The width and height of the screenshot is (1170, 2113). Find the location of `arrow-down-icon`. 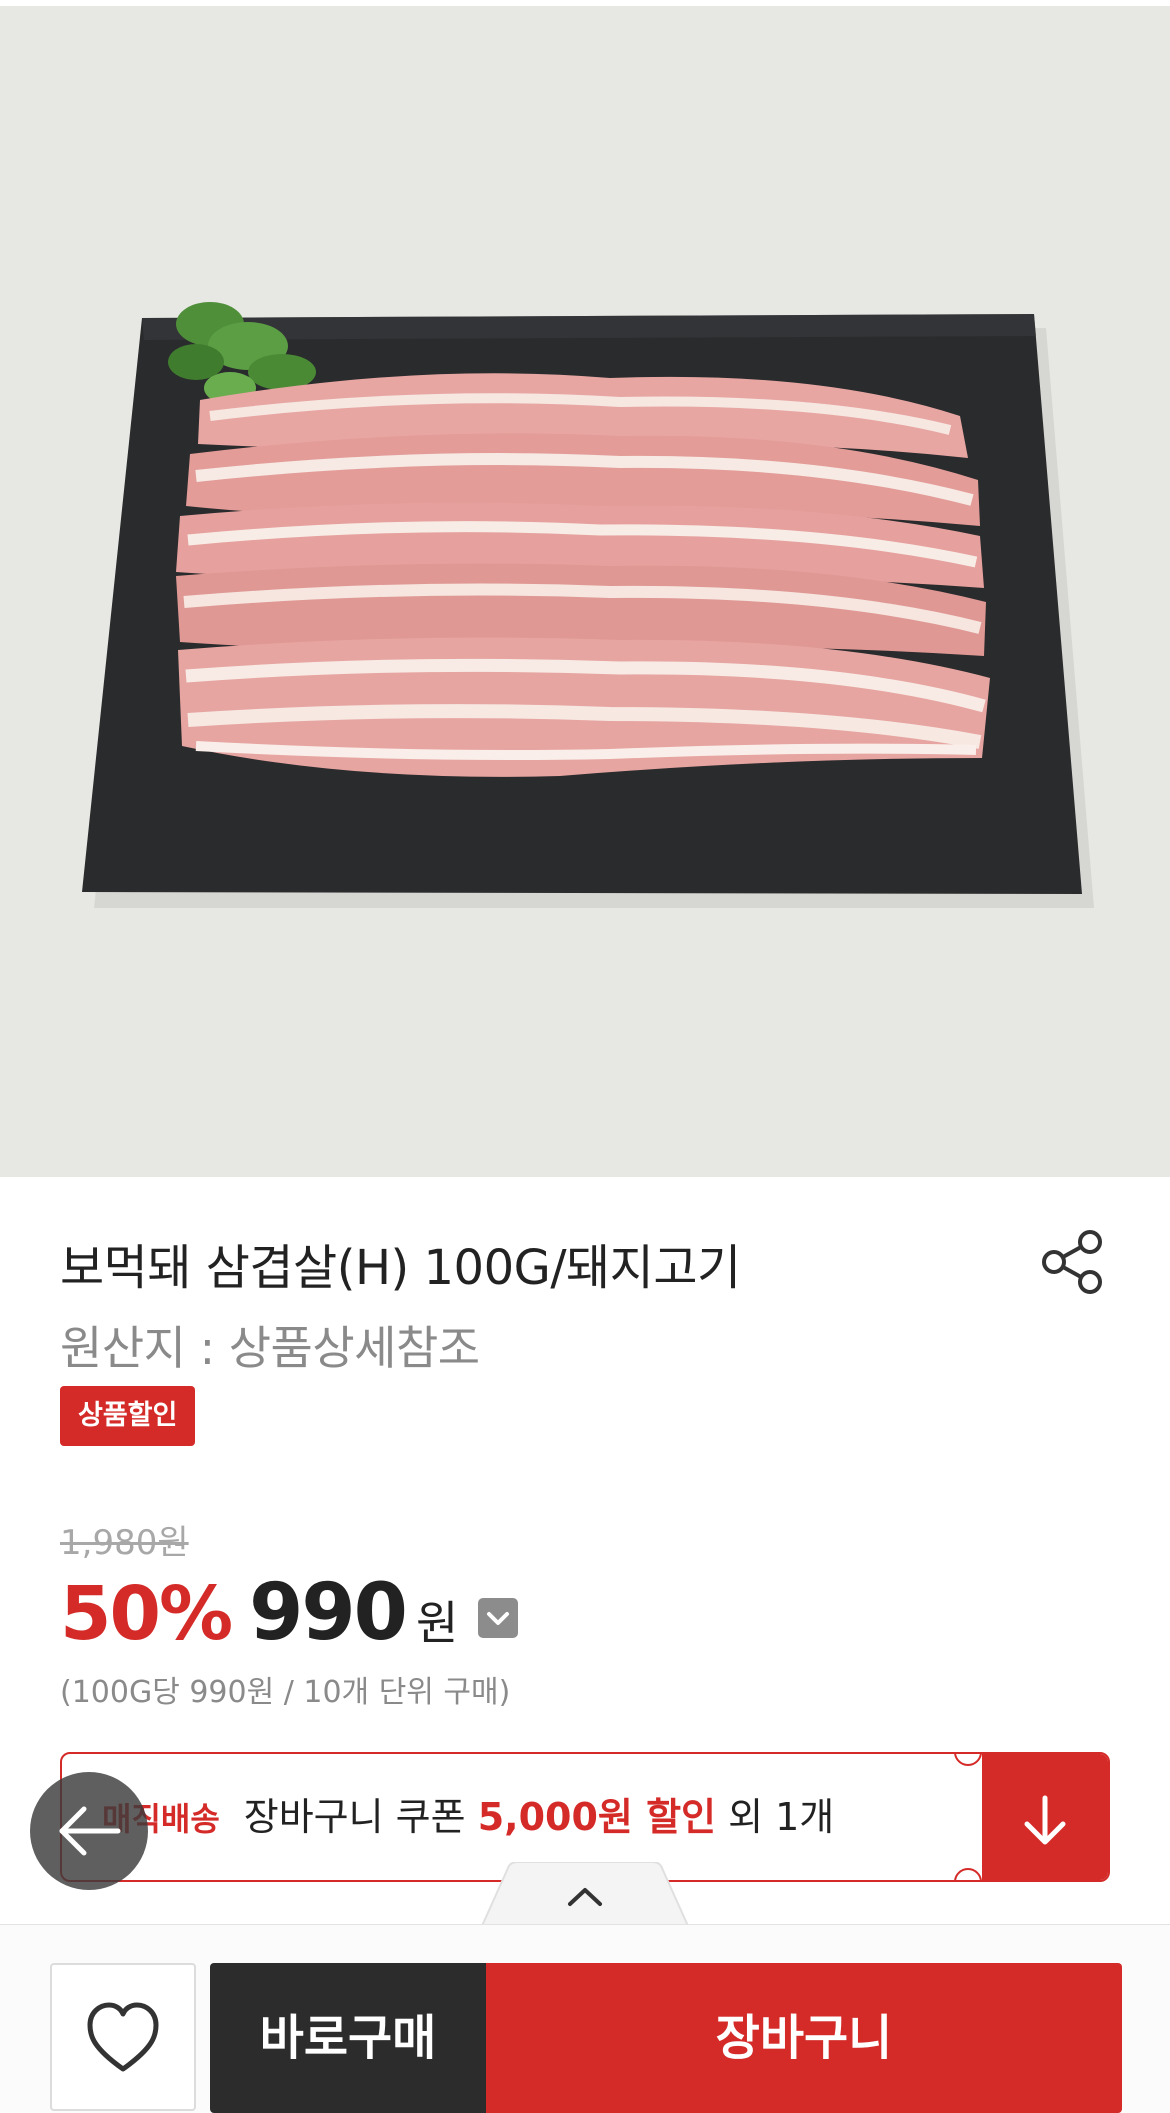

arrow-down-icon is located at coordinates (1045, 1820).